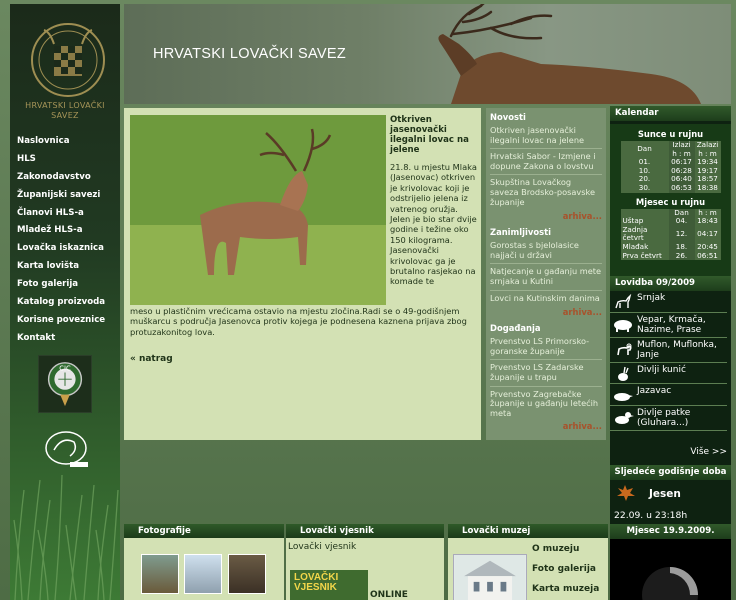  What do you see at coordinates (427, 54) in the screenshot?
I see `header-banner: HRVATSKI LOVAČKI SAVEZ` at bounding box center [427, 54].